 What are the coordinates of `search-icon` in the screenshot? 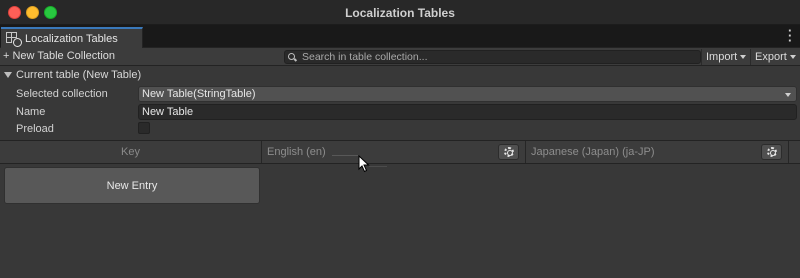 It's located at (293, 57).